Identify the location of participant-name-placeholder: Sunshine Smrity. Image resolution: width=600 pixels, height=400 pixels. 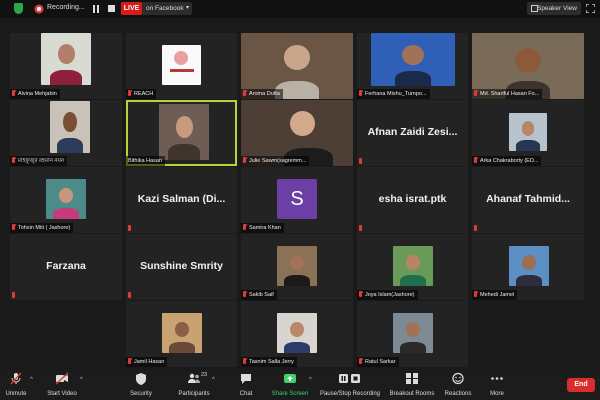
(181, 266).